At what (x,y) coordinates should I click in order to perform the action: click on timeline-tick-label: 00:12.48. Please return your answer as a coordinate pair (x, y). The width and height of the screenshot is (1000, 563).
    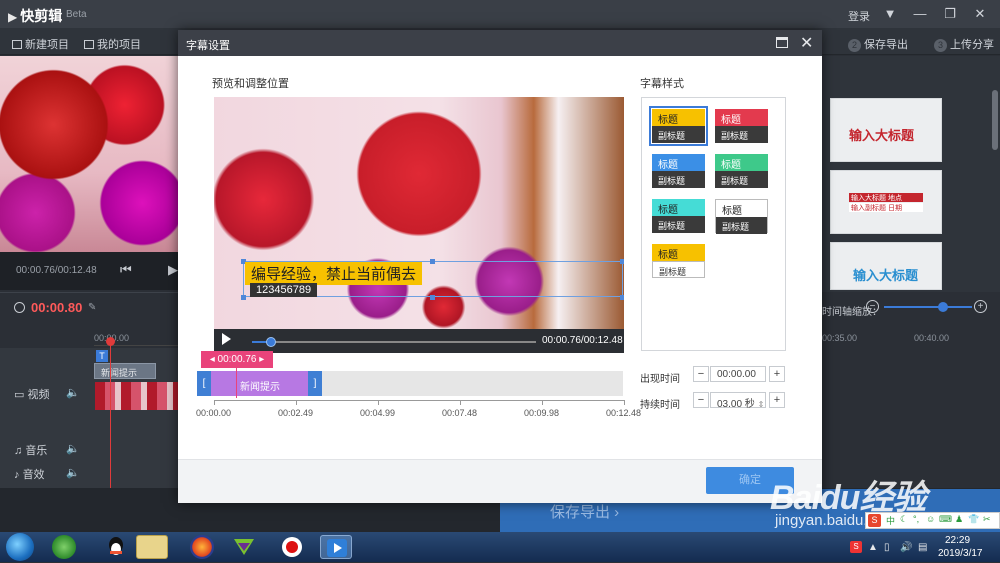
    Looking at the image, I should click on (624, 413).